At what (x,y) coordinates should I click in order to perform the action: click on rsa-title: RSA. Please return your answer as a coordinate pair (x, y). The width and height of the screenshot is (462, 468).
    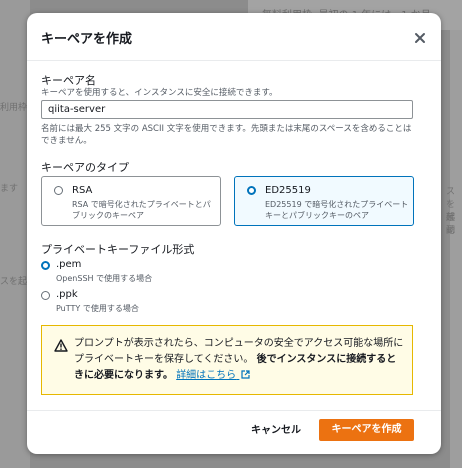
    Looking at the image, I should click on (82, 190).